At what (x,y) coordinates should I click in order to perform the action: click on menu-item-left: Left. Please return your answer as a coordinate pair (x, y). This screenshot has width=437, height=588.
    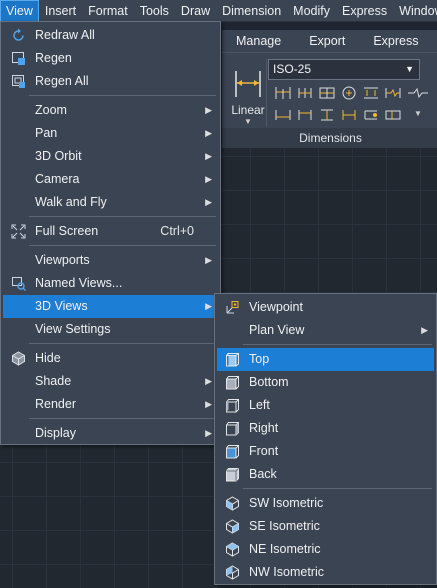
    Looking at the image, I should click on (325, 405).